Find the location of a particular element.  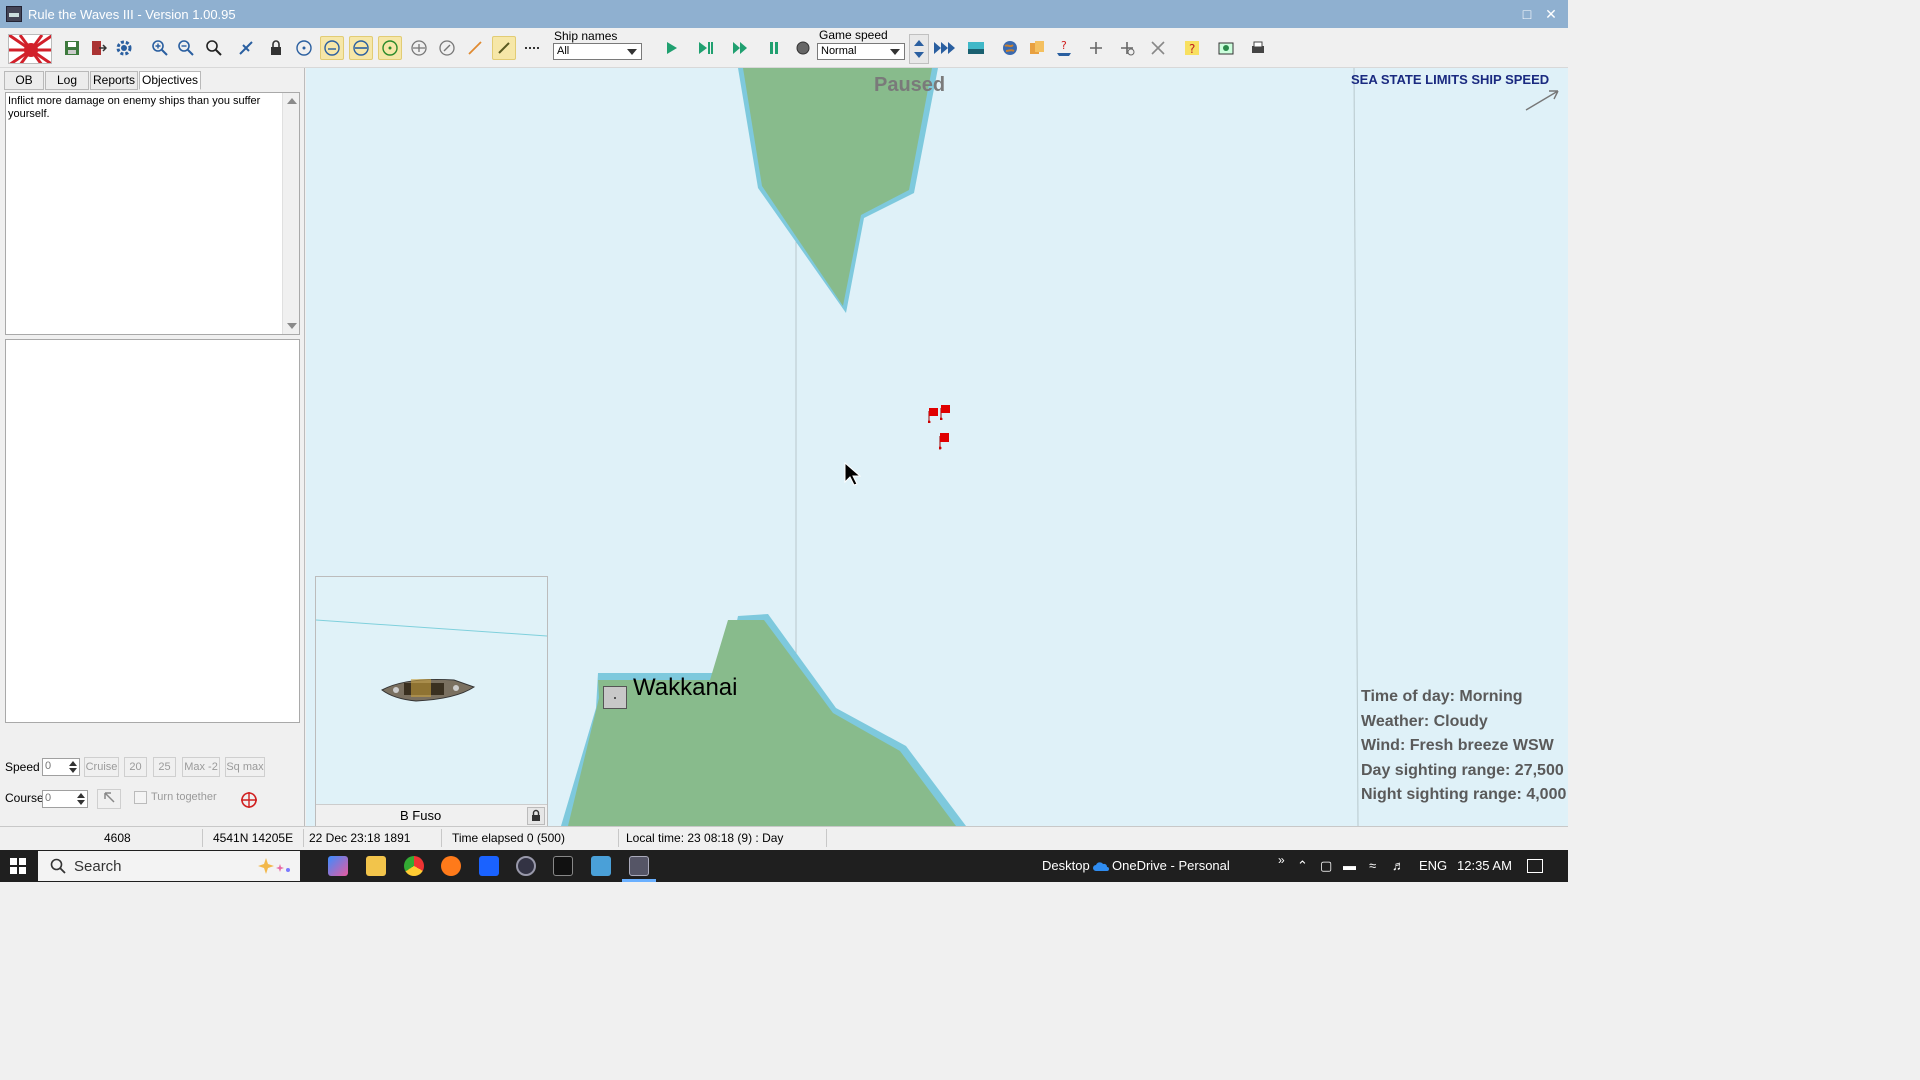

language-indicator: ENG is located at coordinates (1433, 865).